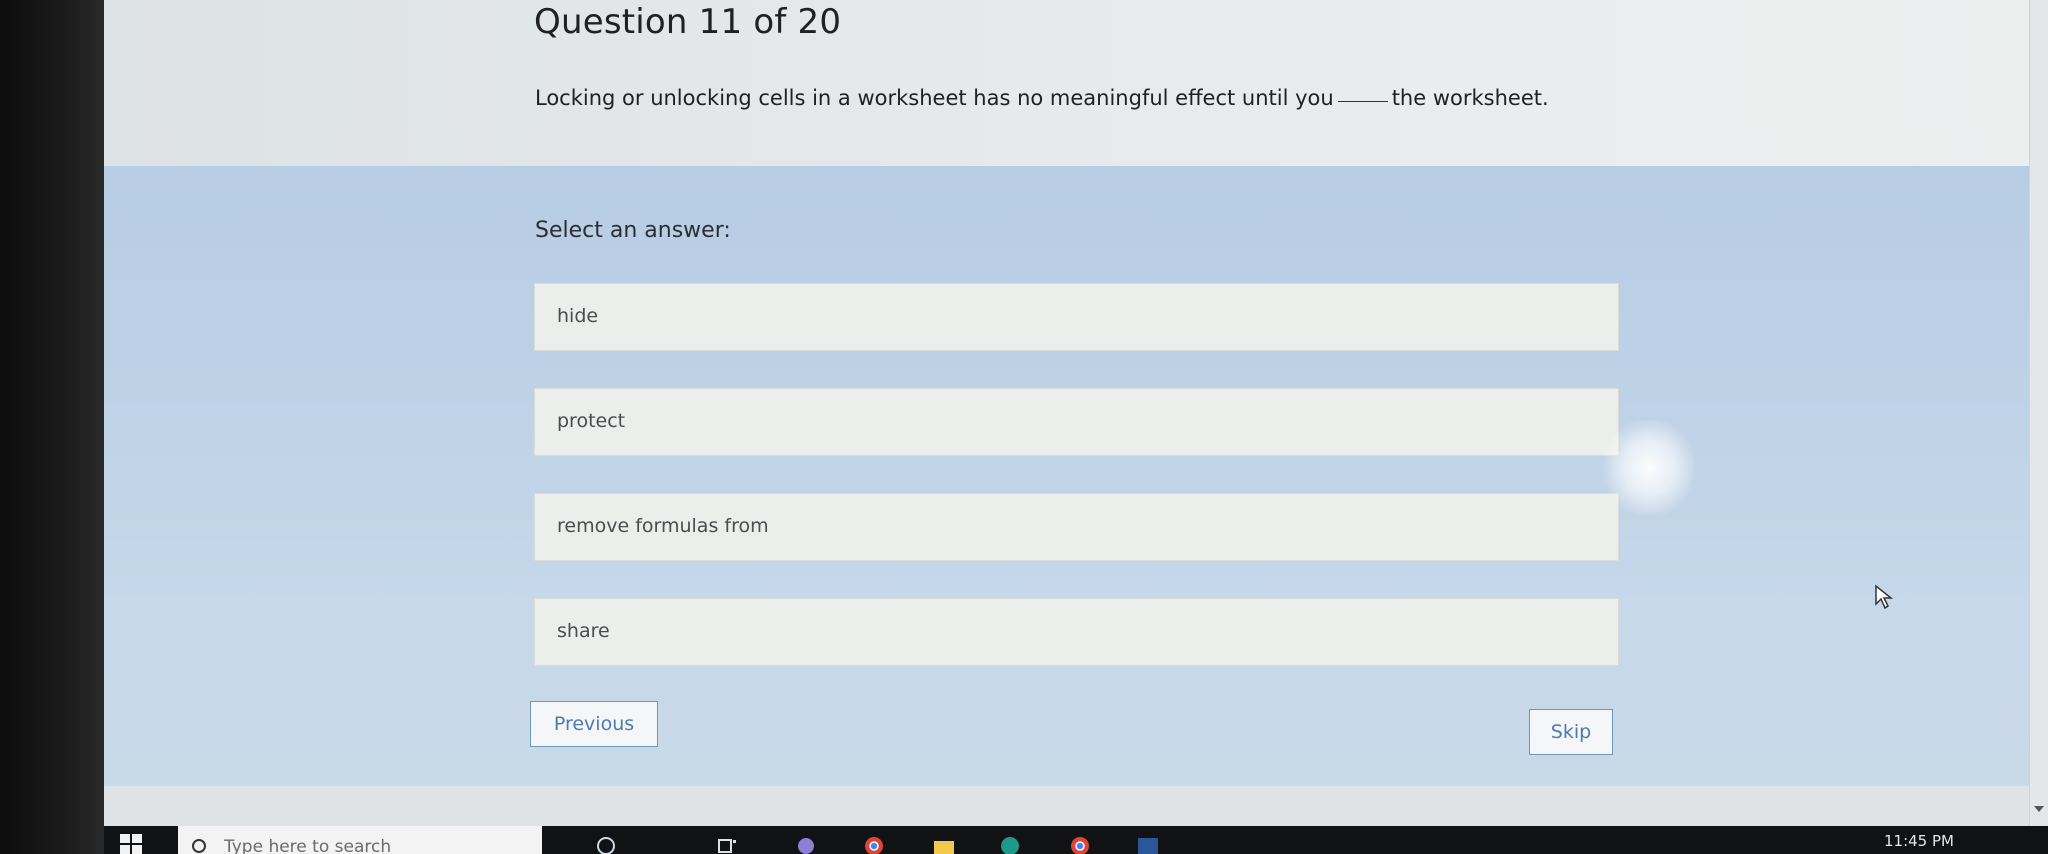 This screenshot has height=854, width=2048. Describe the element at coordinates (2038, 413) in the screenshot. I see `vertical-scrollbar` at that location.